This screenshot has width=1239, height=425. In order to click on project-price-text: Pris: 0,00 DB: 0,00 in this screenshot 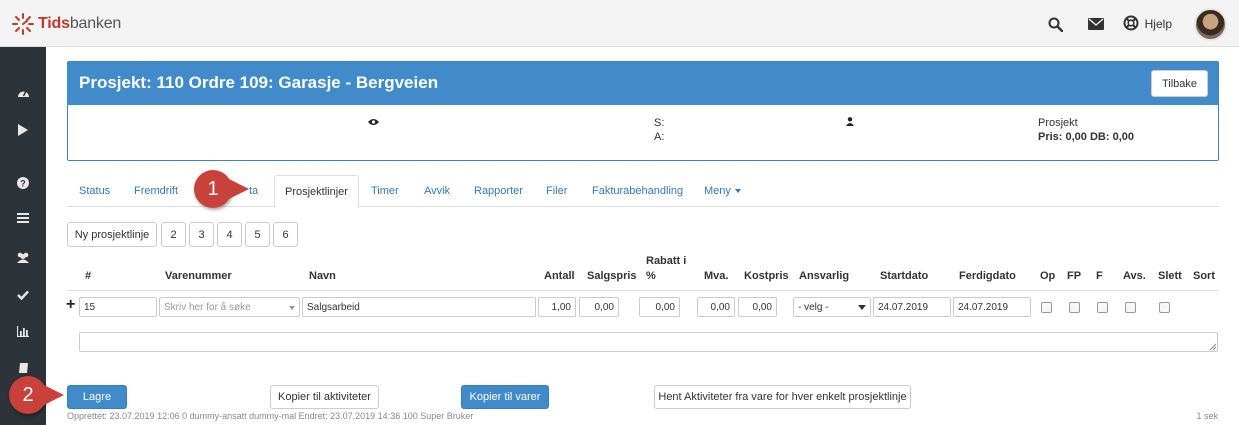, I will do `click(1086, 137)`.